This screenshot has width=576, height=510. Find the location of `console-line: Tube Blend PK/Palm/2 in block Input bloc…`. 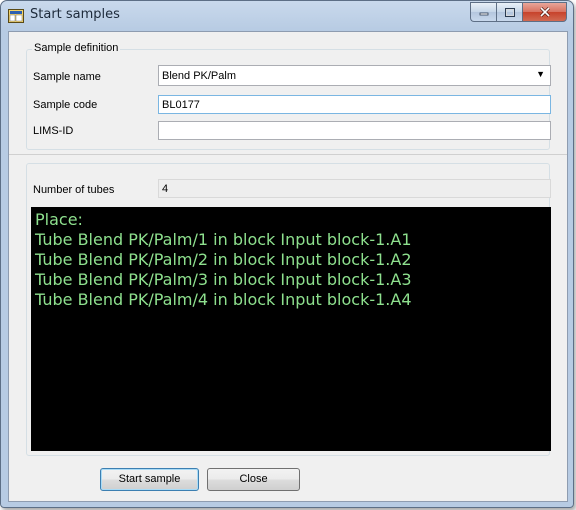

console-line: Tube Blend PK/Palm/2 in block Input bloc… is located at coordinates (223, 259).